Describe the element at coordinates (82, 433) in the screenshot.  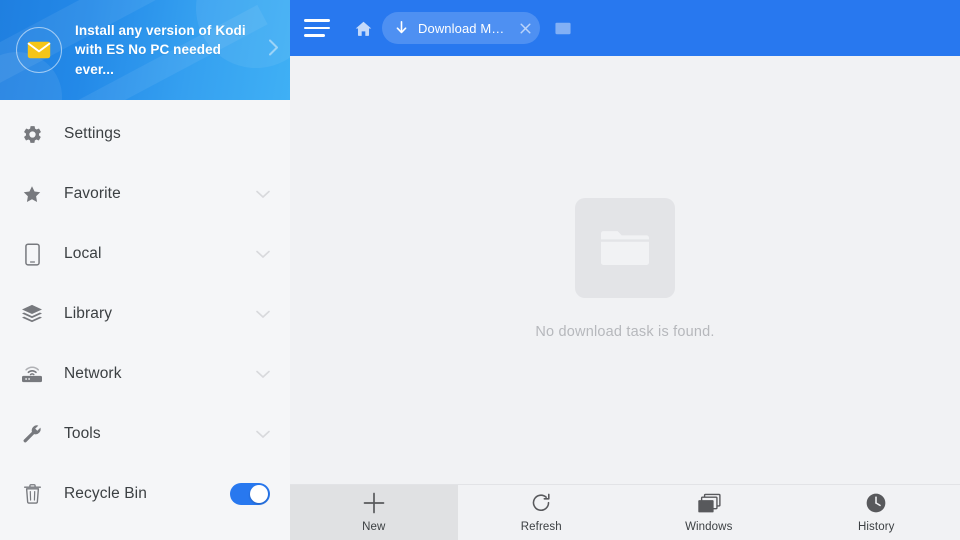
I see `sidebar-item-label: Tools` at that location.